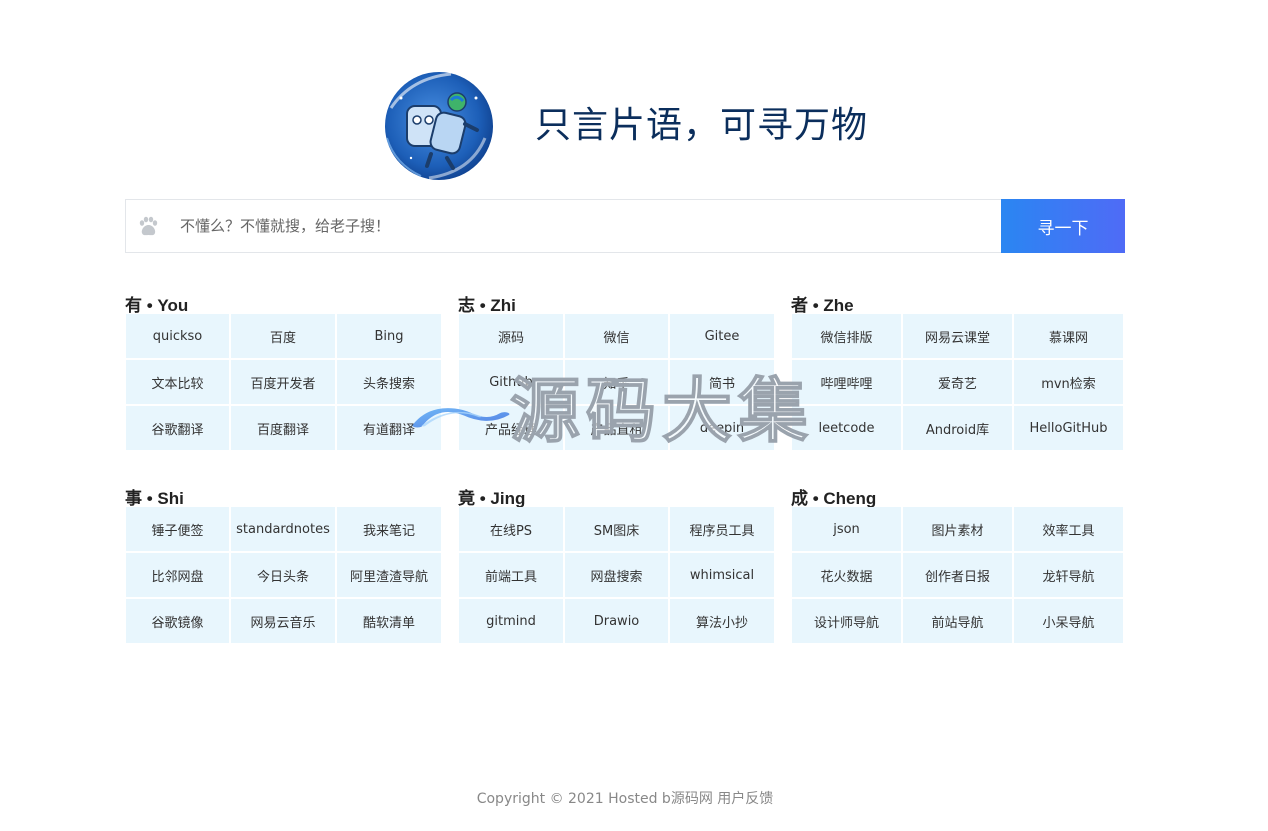 The image size is (1268, 831). I want to click on search-input, so click(582, 226).